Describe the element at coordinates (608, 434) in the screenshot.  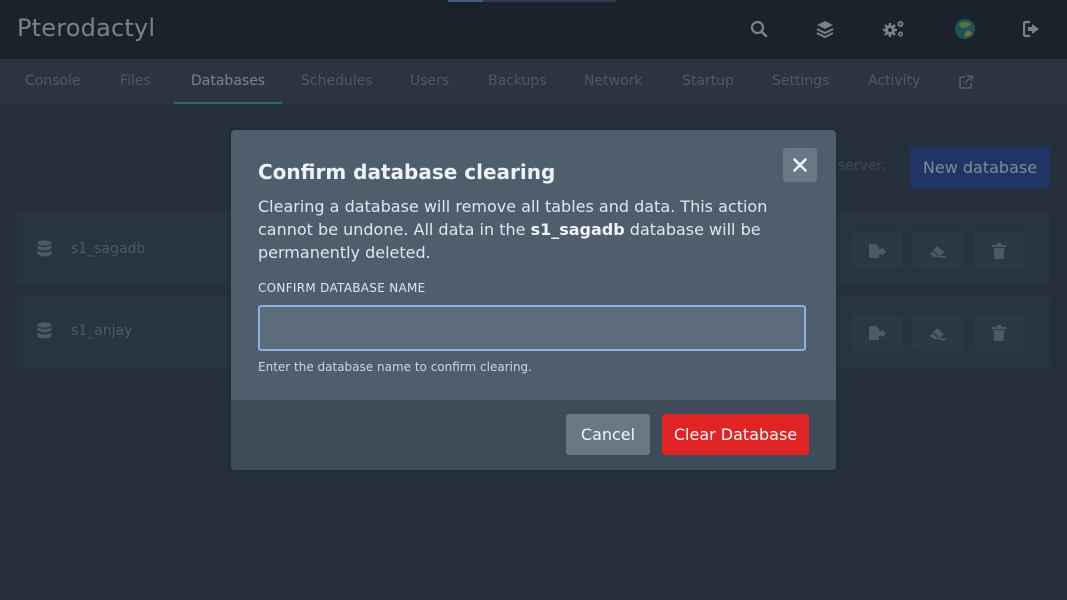
I see `cancel-button: Cancel` at that location.